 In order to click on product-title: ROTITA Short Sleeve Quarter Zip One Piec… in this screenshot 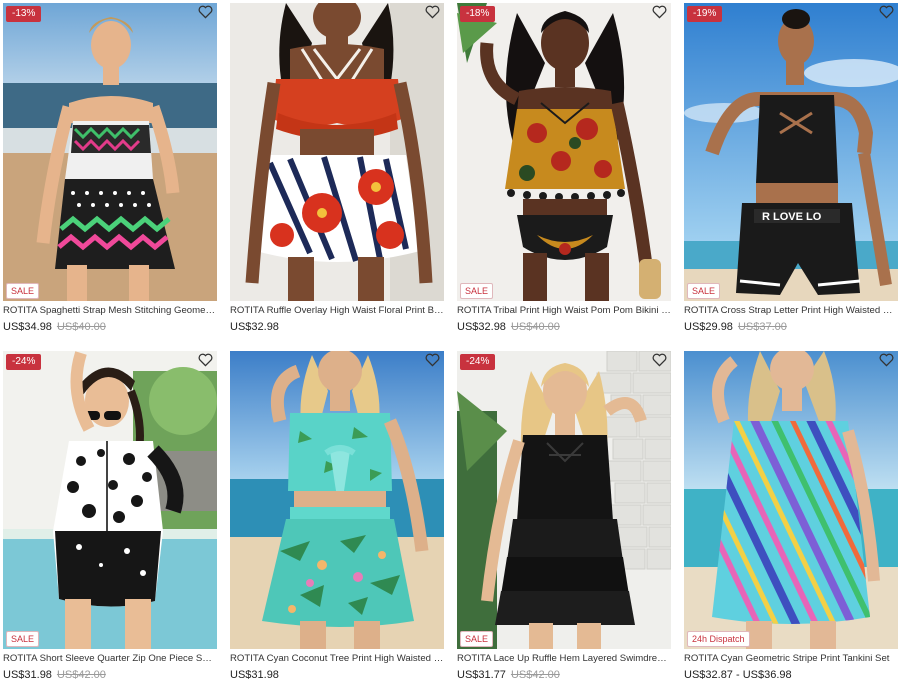, I will do `click(110, 659)`.